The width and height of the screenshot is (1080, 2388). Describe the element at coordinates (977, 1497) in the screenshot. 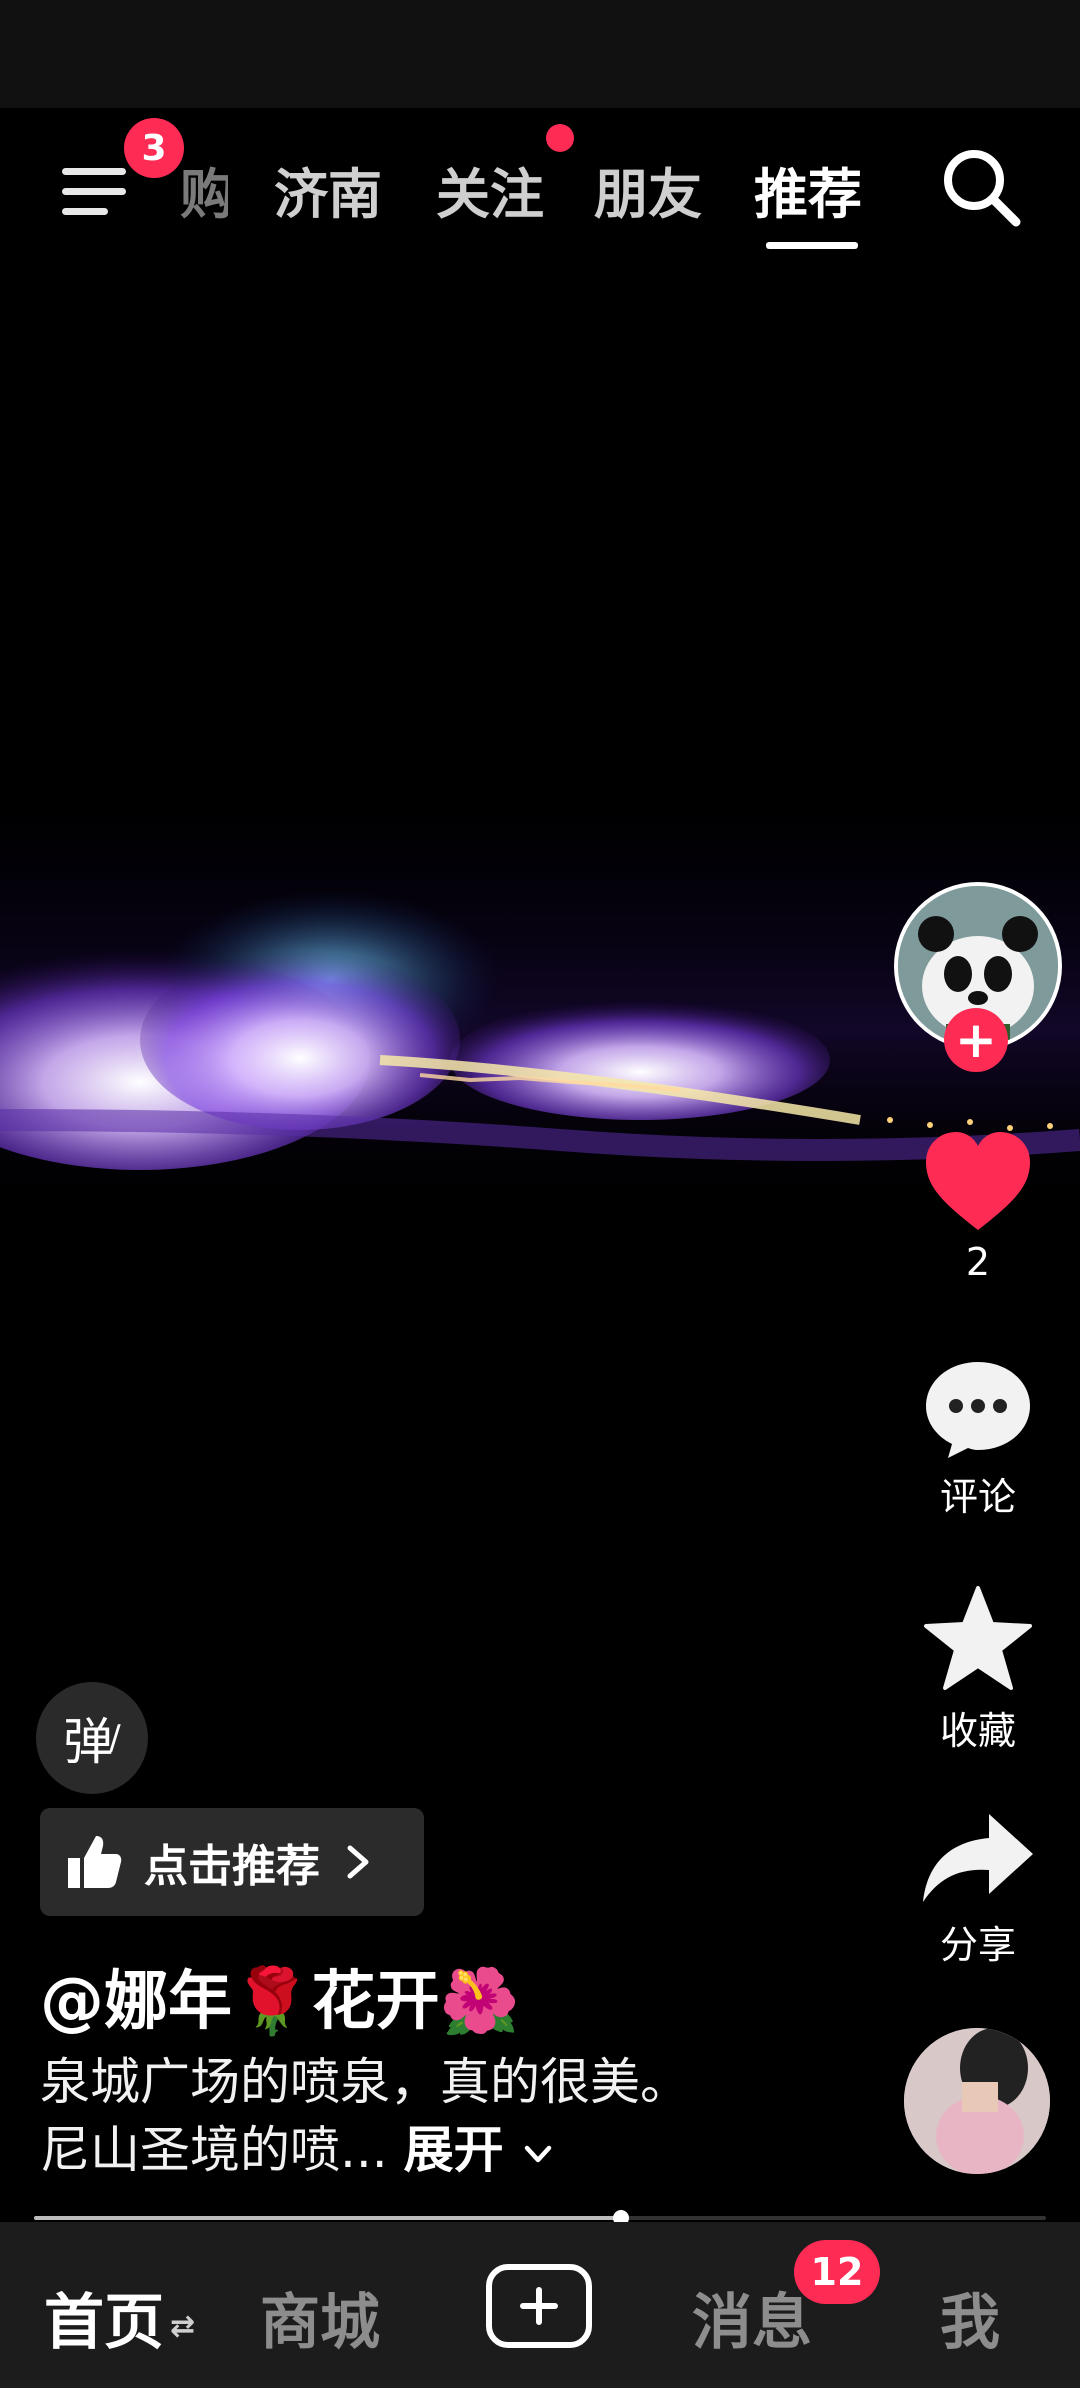

I see `comment-label: 评论` at that location.